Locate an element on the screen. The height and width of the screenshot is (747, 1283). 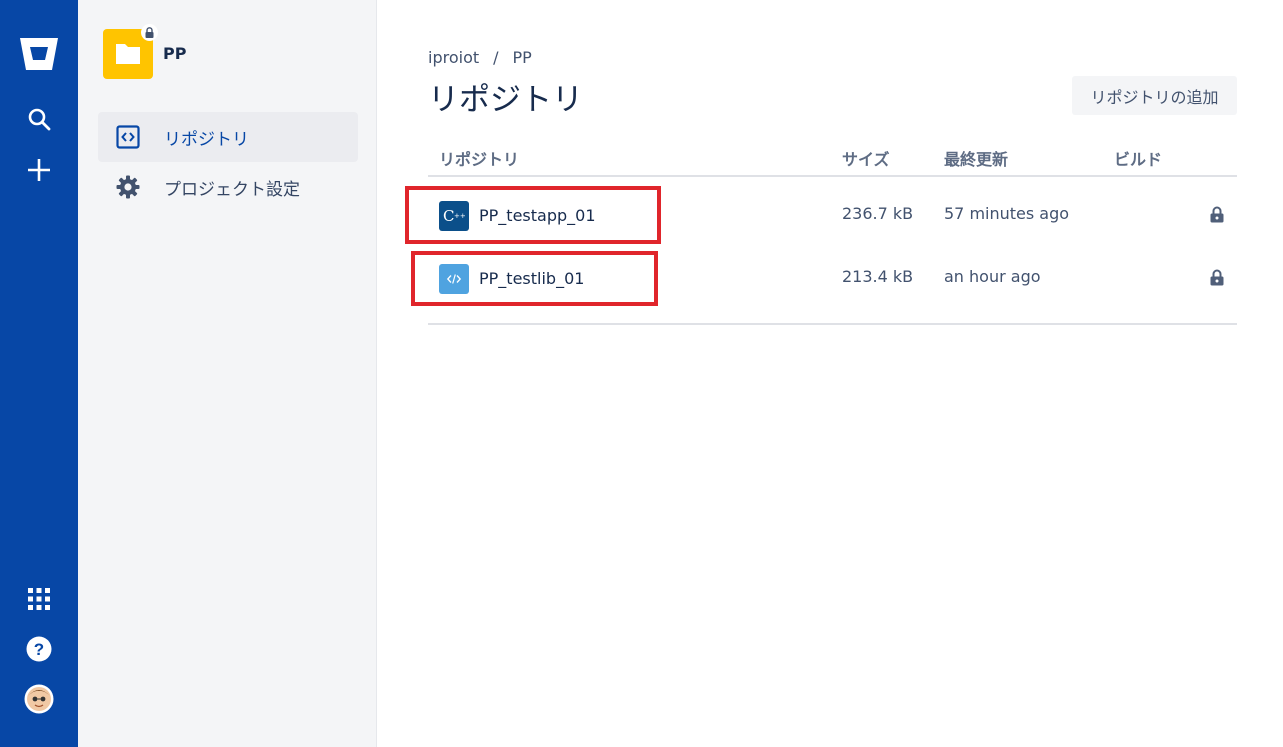
column-header-build: ビルド is located at coordinates (1138, 159).